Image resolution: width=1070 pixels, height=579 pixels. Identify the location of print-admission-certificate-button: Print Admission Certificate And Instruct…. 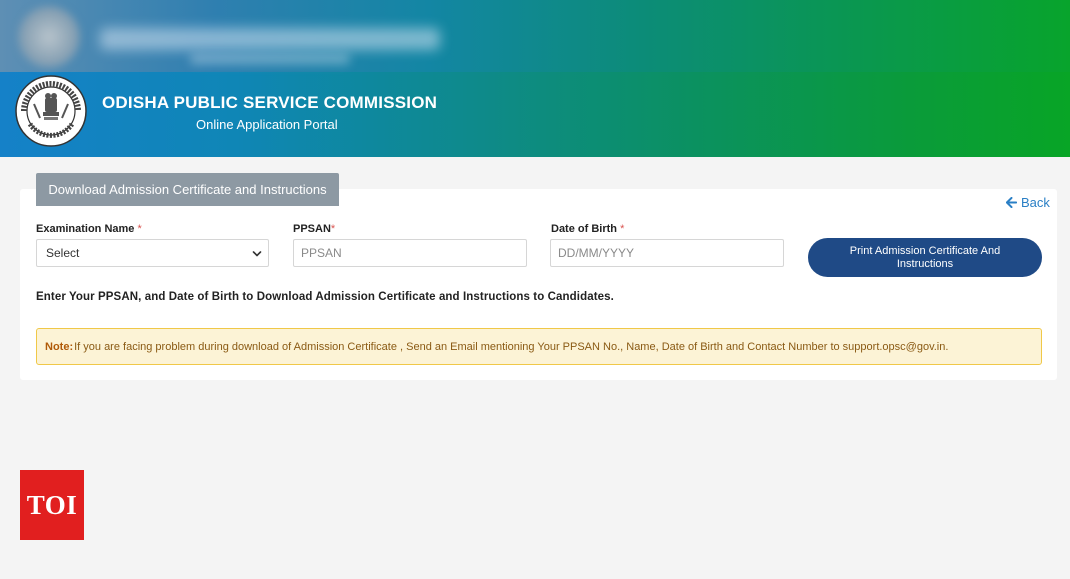
(925, 257).